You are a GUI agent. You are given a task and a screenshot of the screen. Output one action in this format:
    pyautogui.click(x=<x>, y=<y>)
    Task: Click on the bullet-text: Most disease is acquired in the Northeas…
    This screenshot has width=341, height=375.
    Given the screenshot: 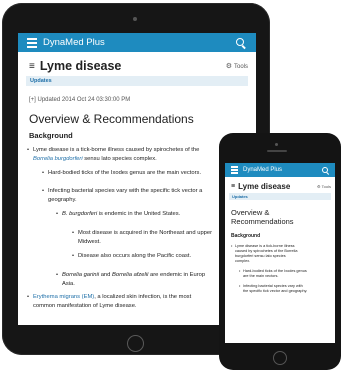 What is the action you would take?
    pyautogui.click(x=145, y=233)
    